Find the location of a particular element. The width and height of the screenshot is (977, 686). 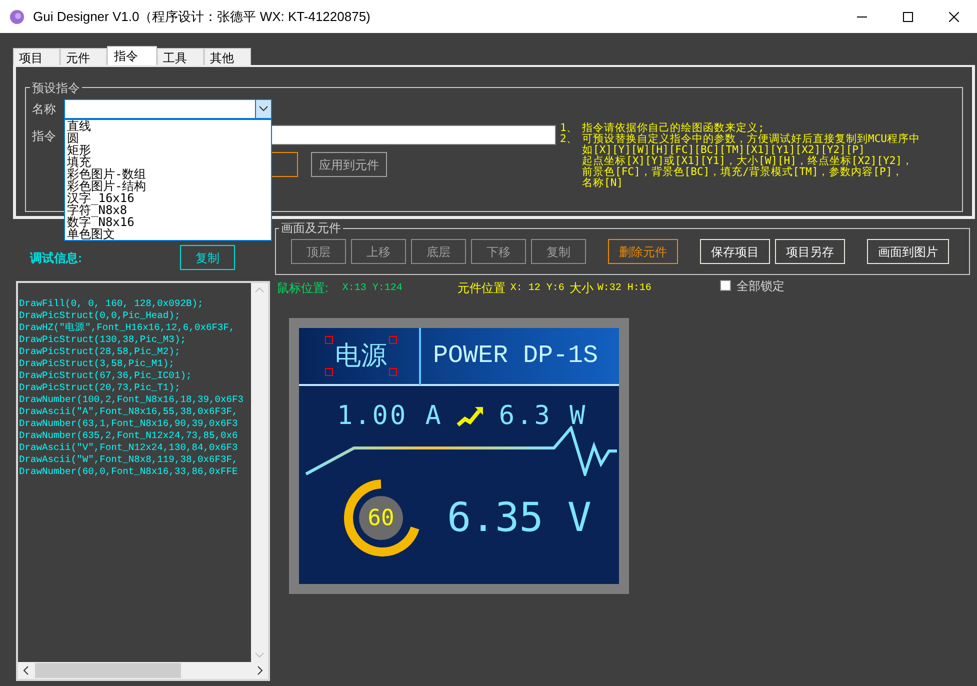

dropdown-option: 矩形 is located at coordinates (169, 150).